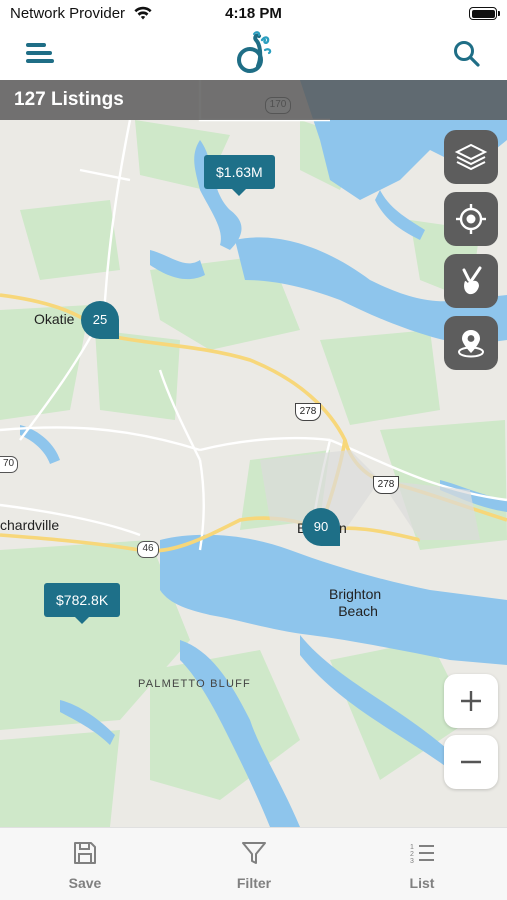 The image size is (507, 900). I want to click on tab-save: Save, so click(85, 864).